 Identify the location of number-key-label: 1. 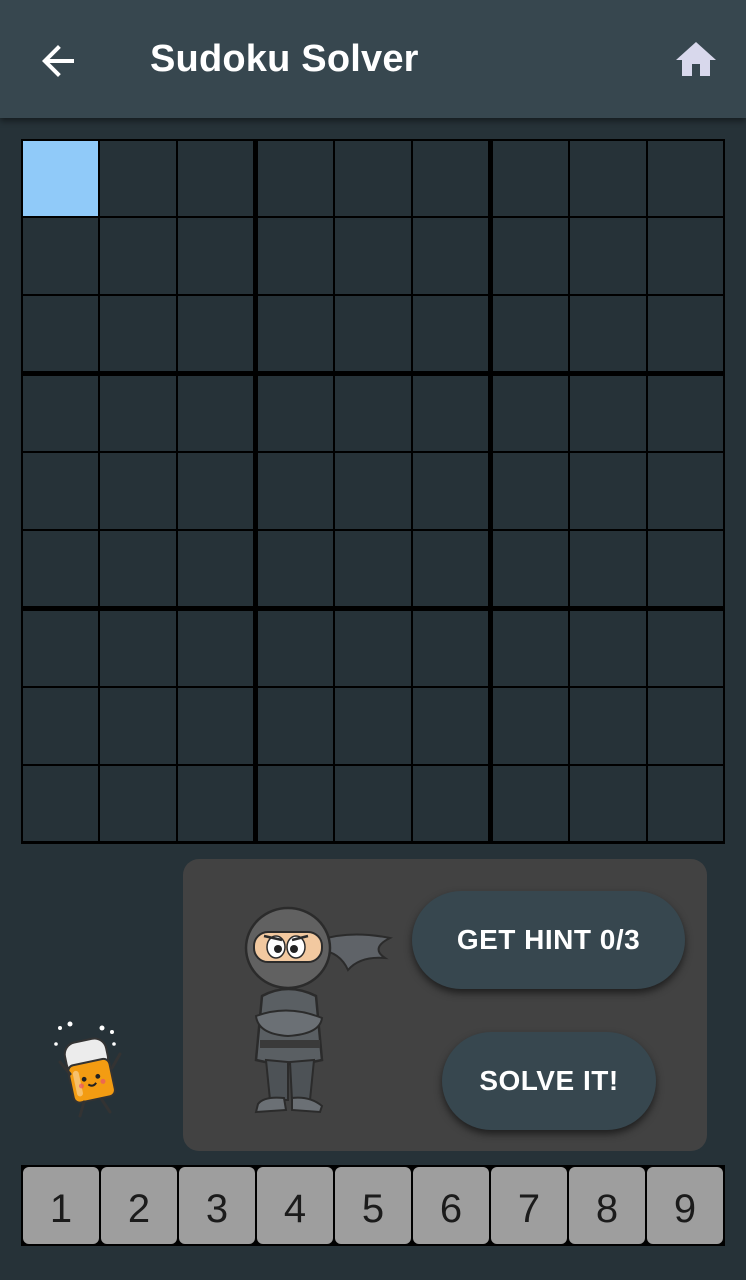
(61, 1209).